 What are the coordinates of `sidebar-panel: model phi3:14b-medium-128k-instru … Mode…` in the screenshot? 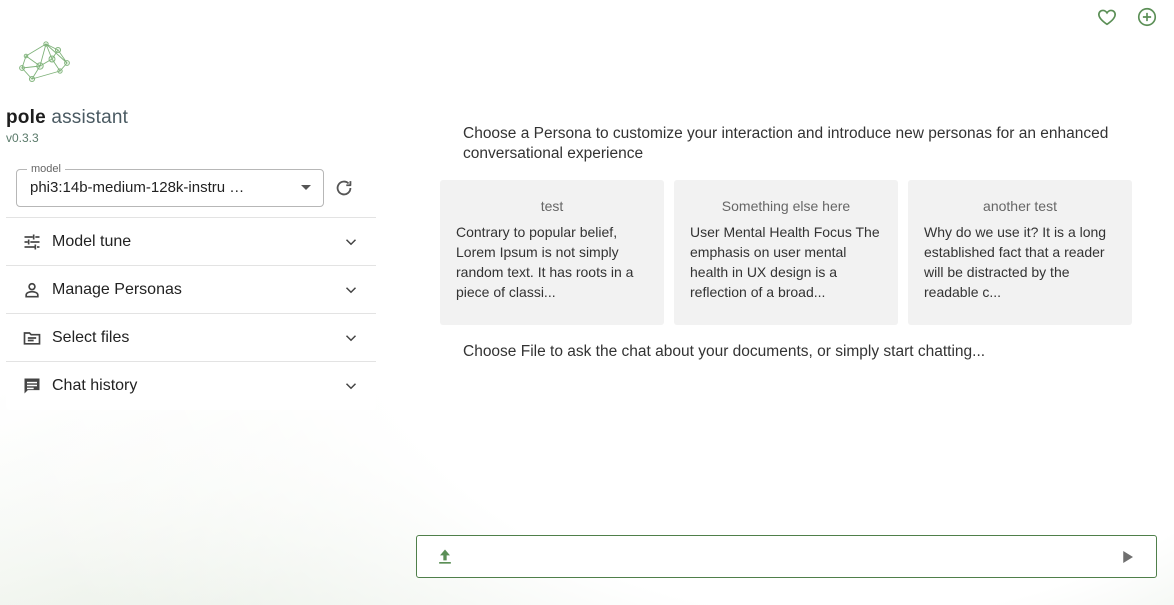 It's located at (191, 284).